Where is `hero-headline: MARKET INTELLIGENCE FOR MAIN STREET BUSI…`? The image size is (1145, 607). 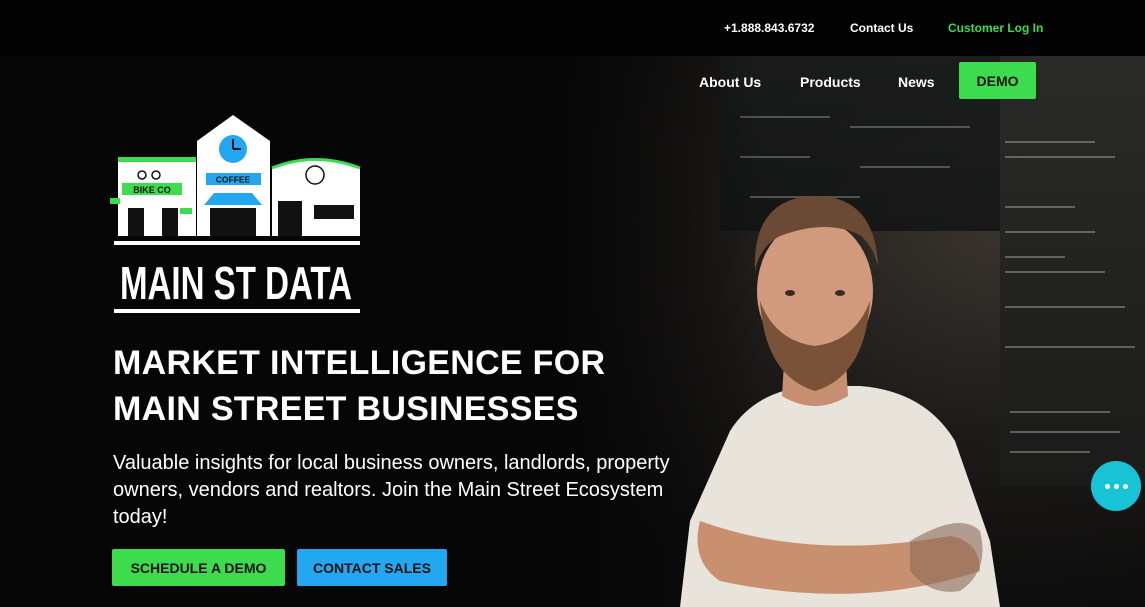 hero-headline: MARKET INTELLIGENCE FOR MAIN STREET BUSI… is located at coordinates (393, 386).